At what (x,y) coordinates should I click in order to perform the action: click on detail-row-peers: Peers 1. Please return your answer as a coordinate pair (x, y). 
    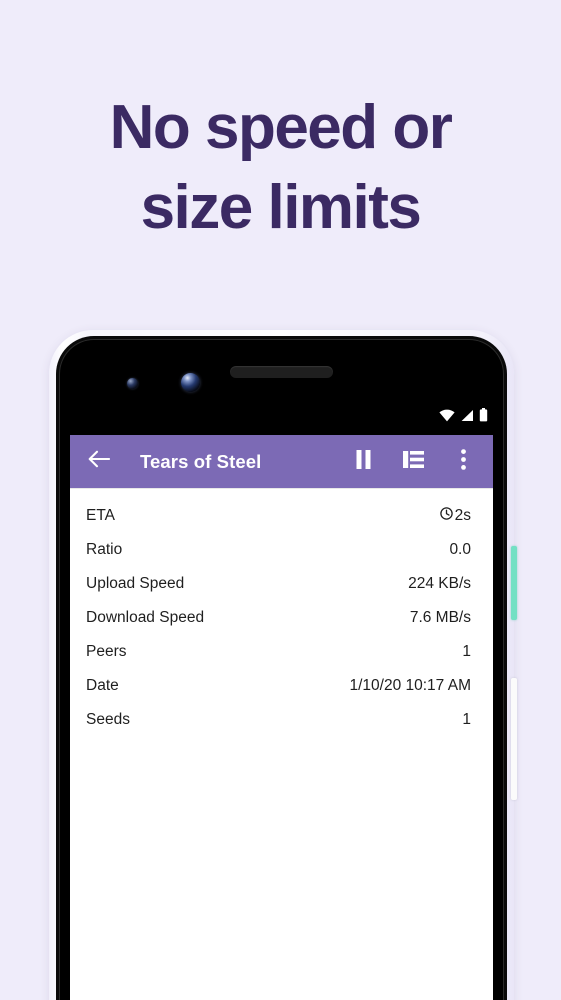
    Looking at the image, I should click on (278, 652).